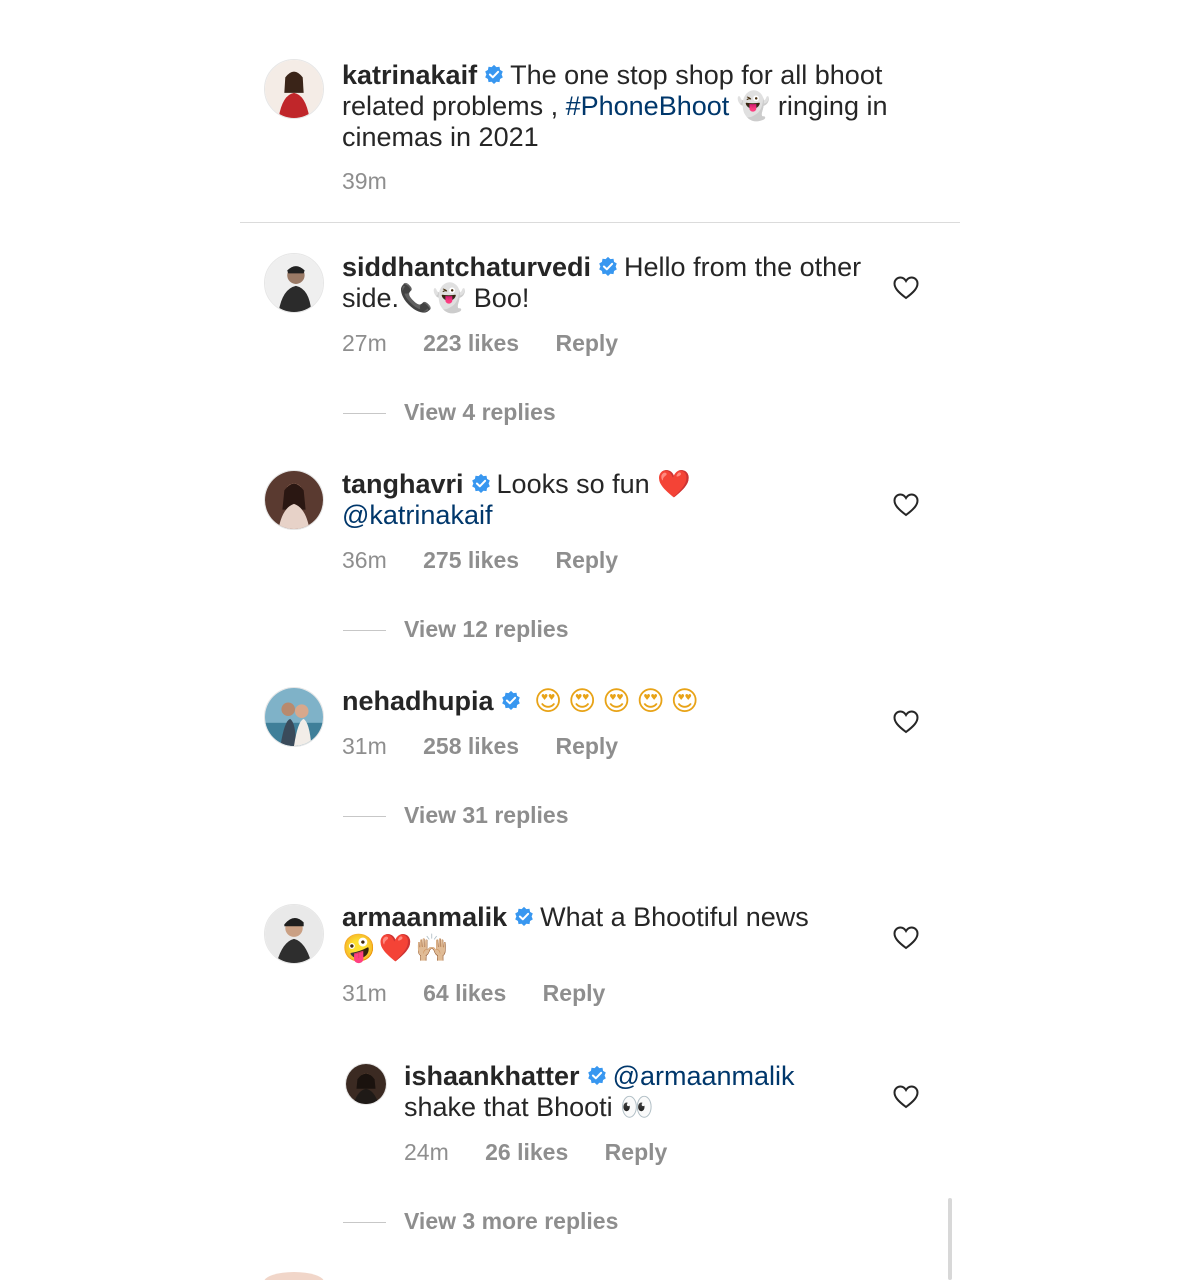 The width and height of the screenshot is (1200, 1280). What do you see at coordinates (511, 1221) in the screenshot?
I see `view-more-replies-label: View 3 more replies` at bounding box center [511, 1221].